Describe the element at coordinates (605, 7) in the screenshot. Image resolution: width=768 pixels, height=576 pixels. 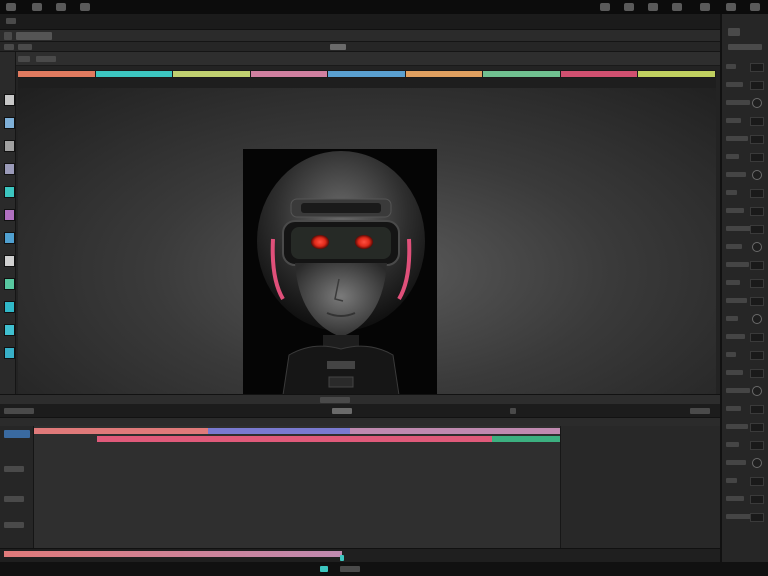
I see `status-icon` at that location.